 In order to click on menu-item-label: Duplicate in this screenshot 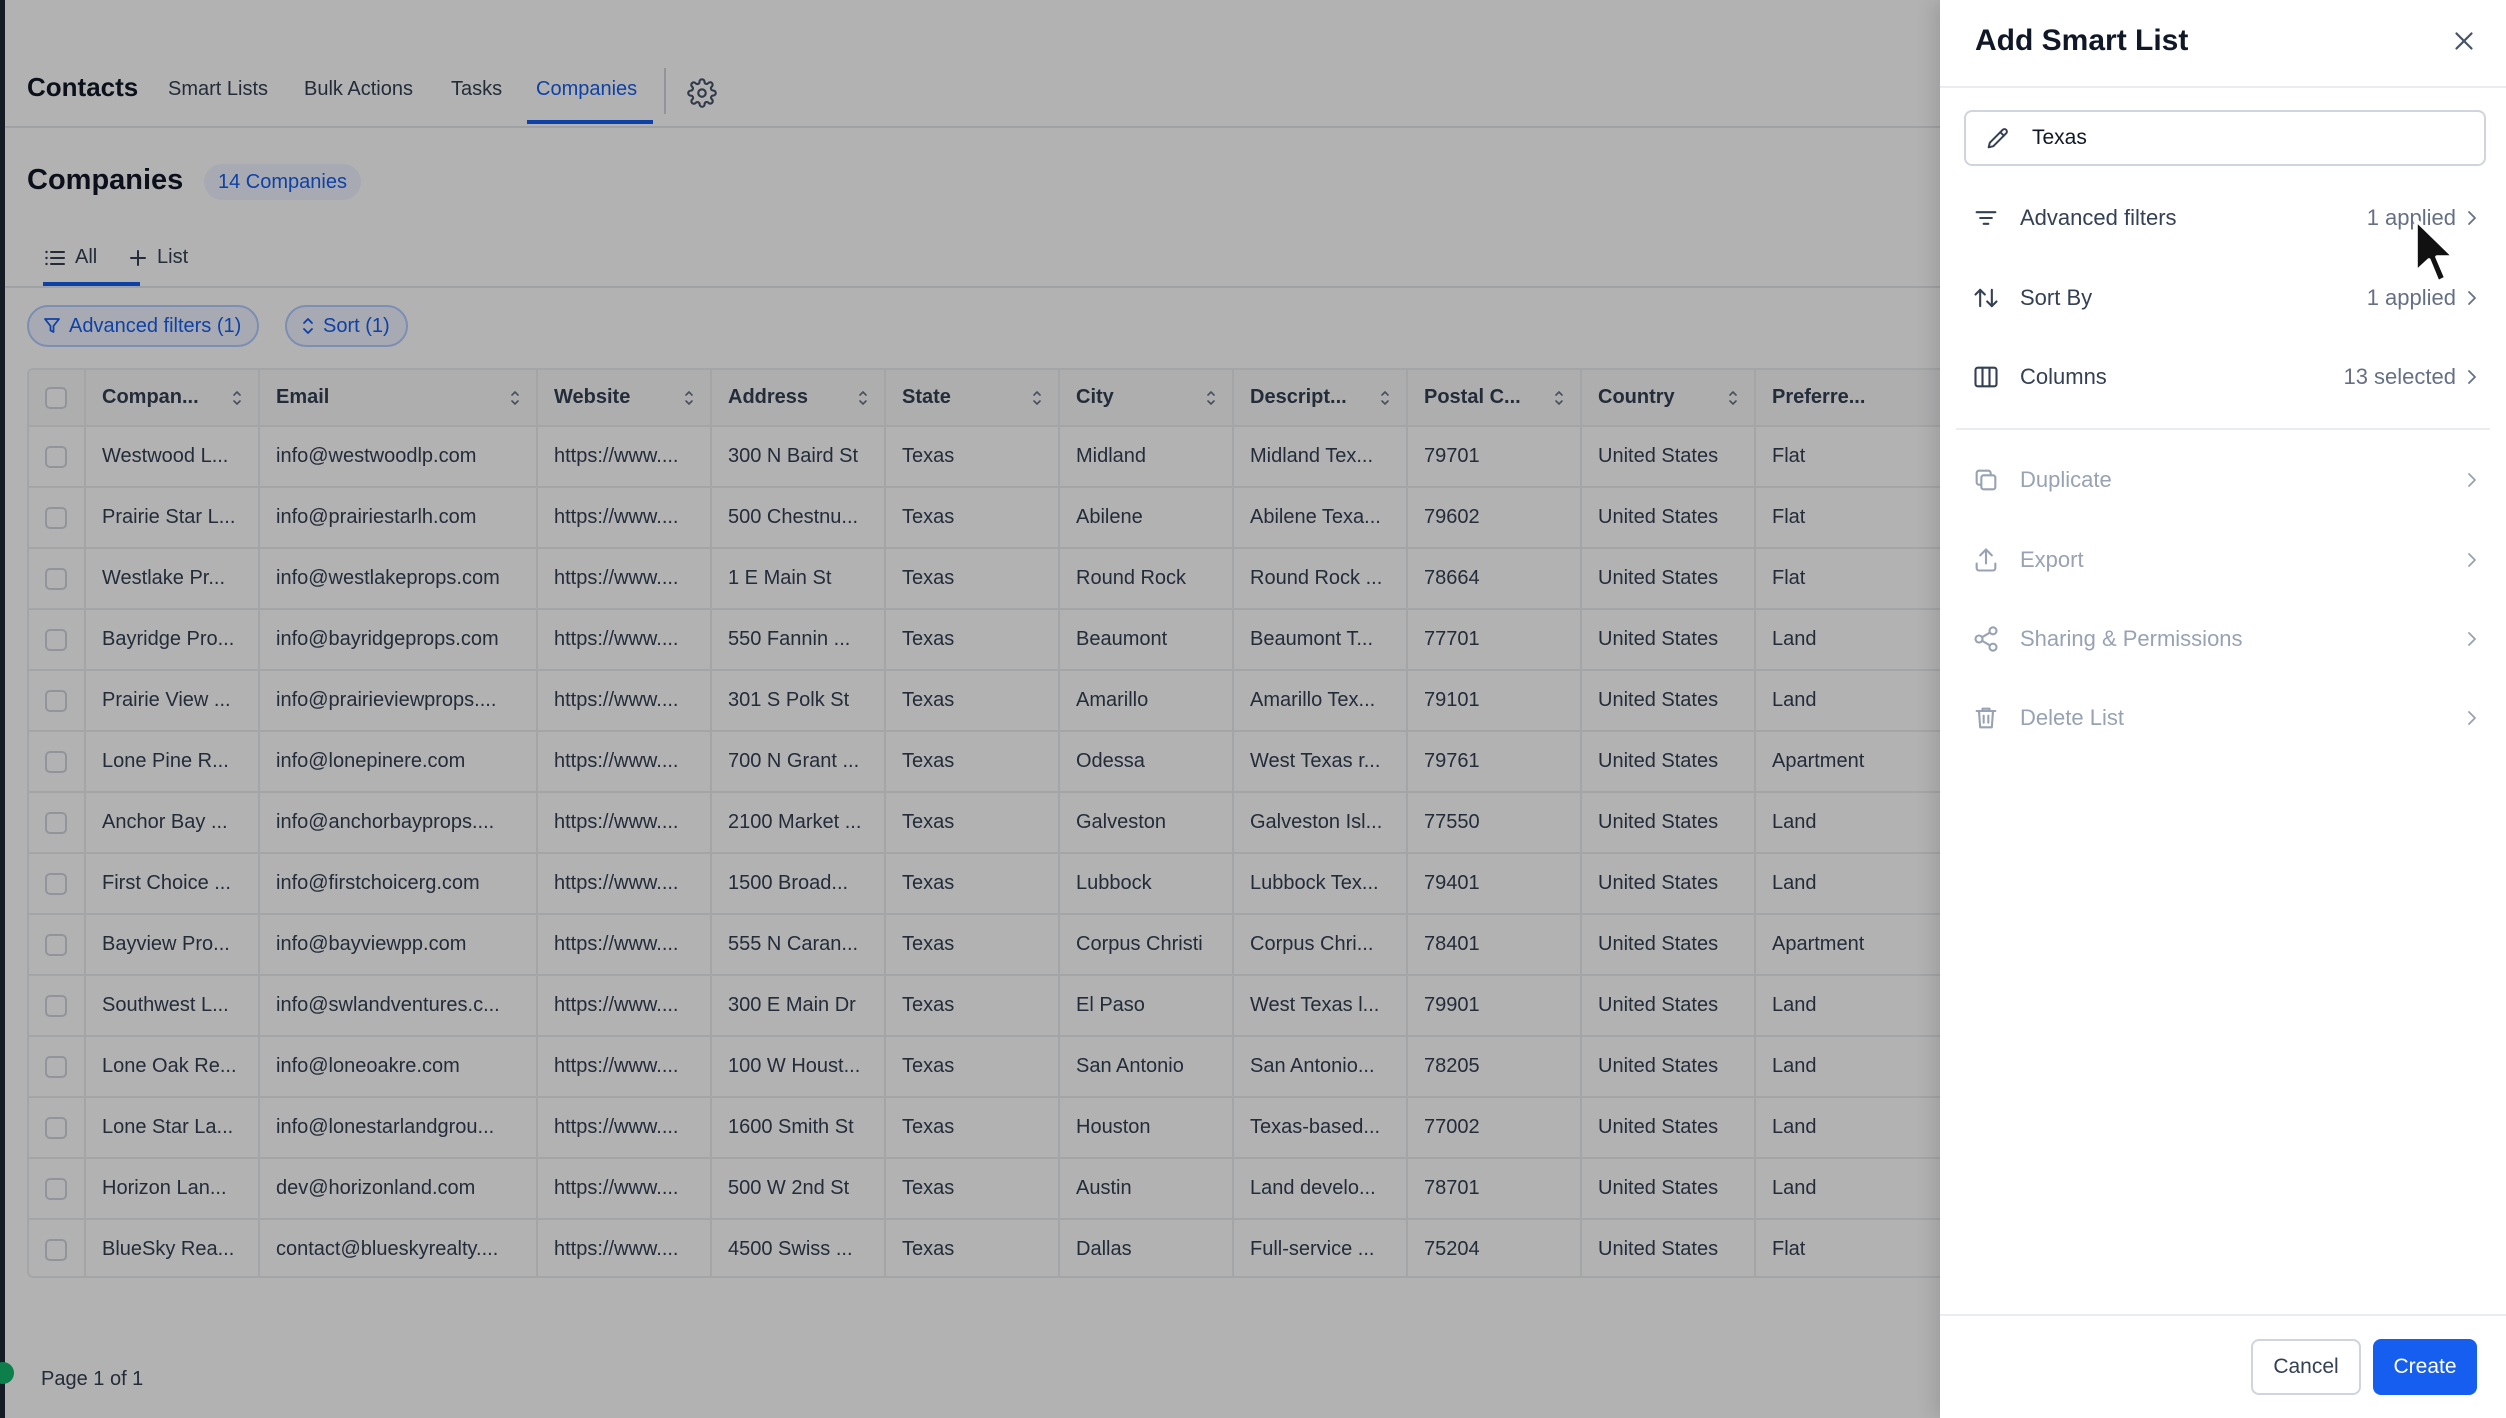, I will do `click(2066, 479)`.